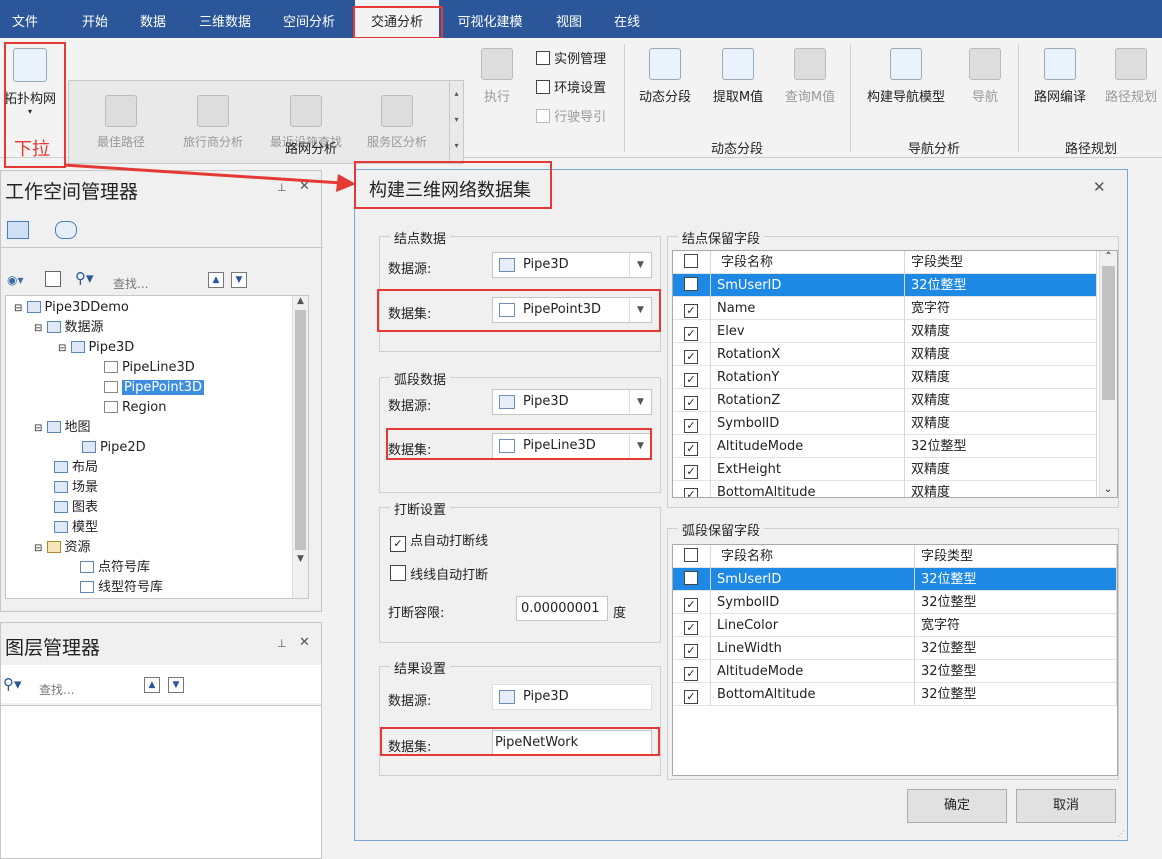  Describe the element at coordinates (1099, 187) in the screenshot. I see `dialog-close-icon: ✕` at that location.